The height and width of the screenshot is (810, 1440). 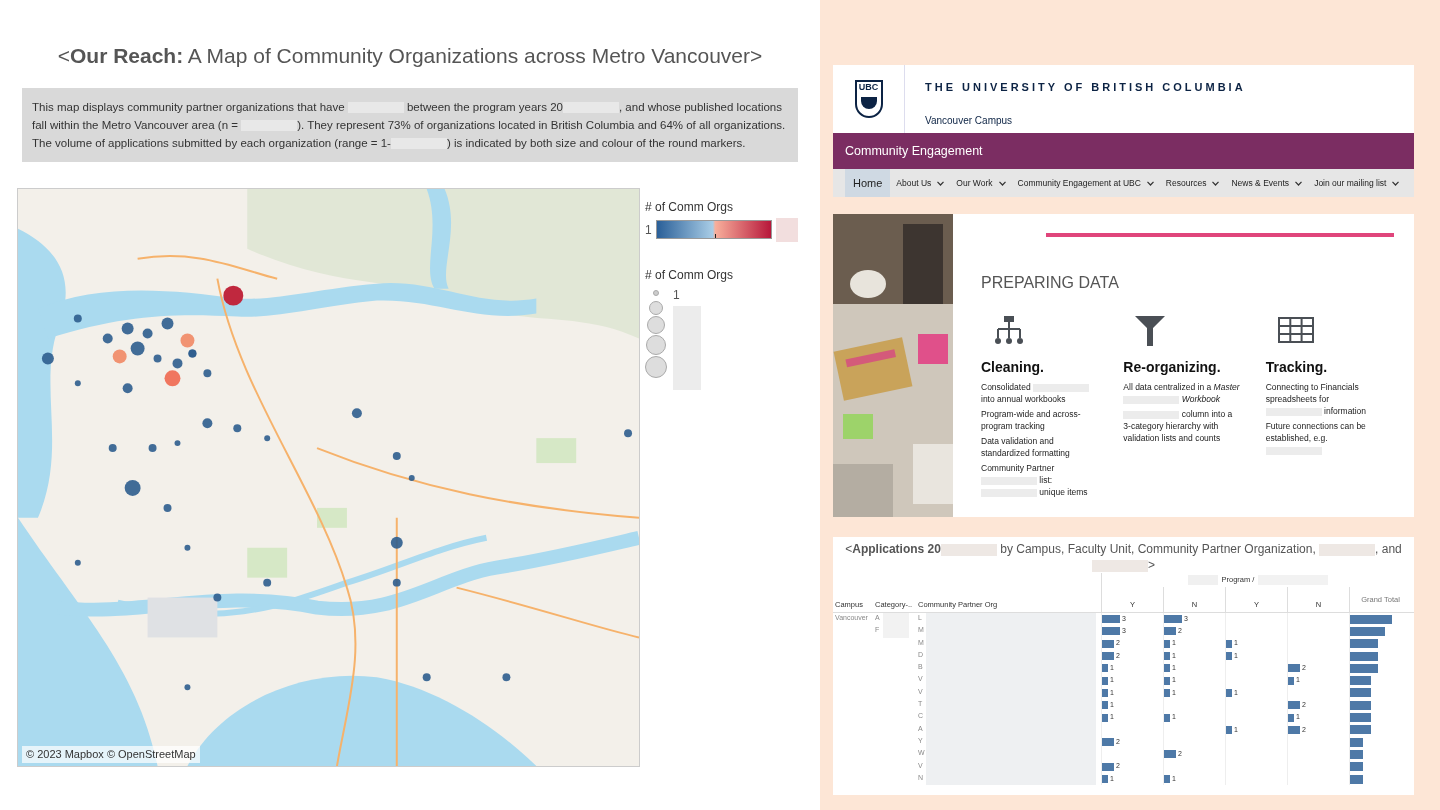 What do you see at coordinates (920, 183) in the screenshot?
I see `nav-item: About Us` at bounding box center [920, 183].